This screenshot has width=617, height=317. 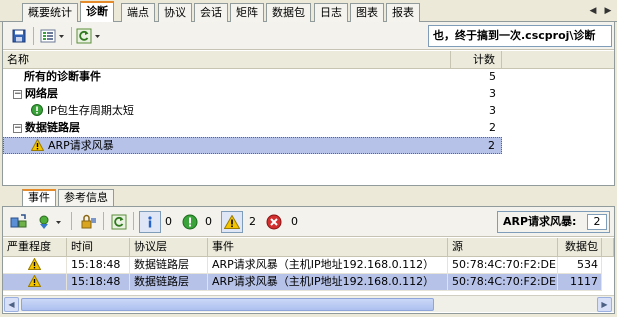 I want to click on refresh-icon, so click(x=119, y=222).